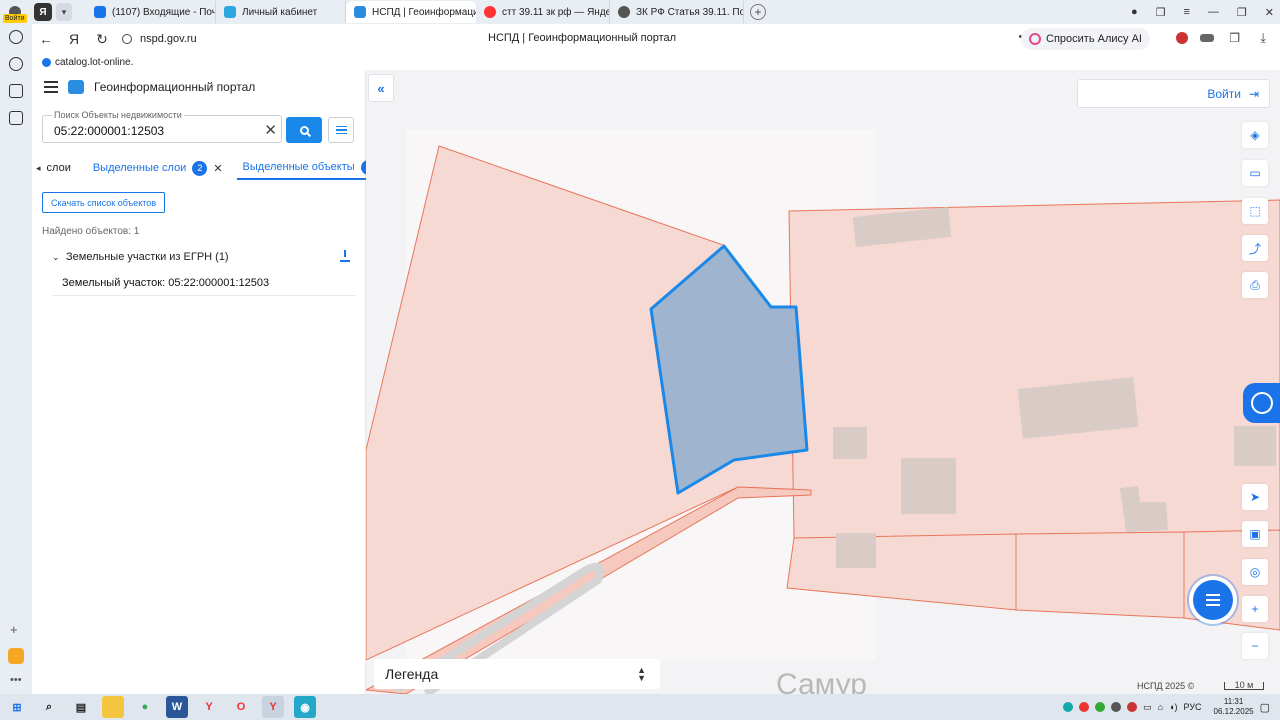 Image resolution: width=1280 pixels, height=720 pixels. I want to click on tab-nspd: НСПД | Геоинформаци ✕, so click(411, 12).